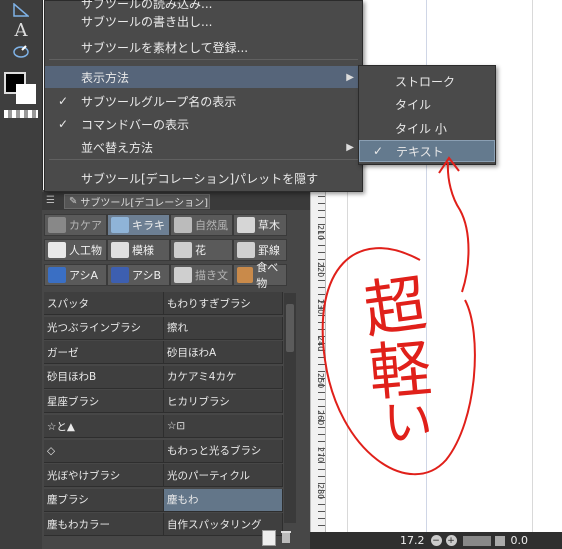 The height and width of the screenshot is (549, 562). I want to click on group-button: アシB, so click(138, 275).